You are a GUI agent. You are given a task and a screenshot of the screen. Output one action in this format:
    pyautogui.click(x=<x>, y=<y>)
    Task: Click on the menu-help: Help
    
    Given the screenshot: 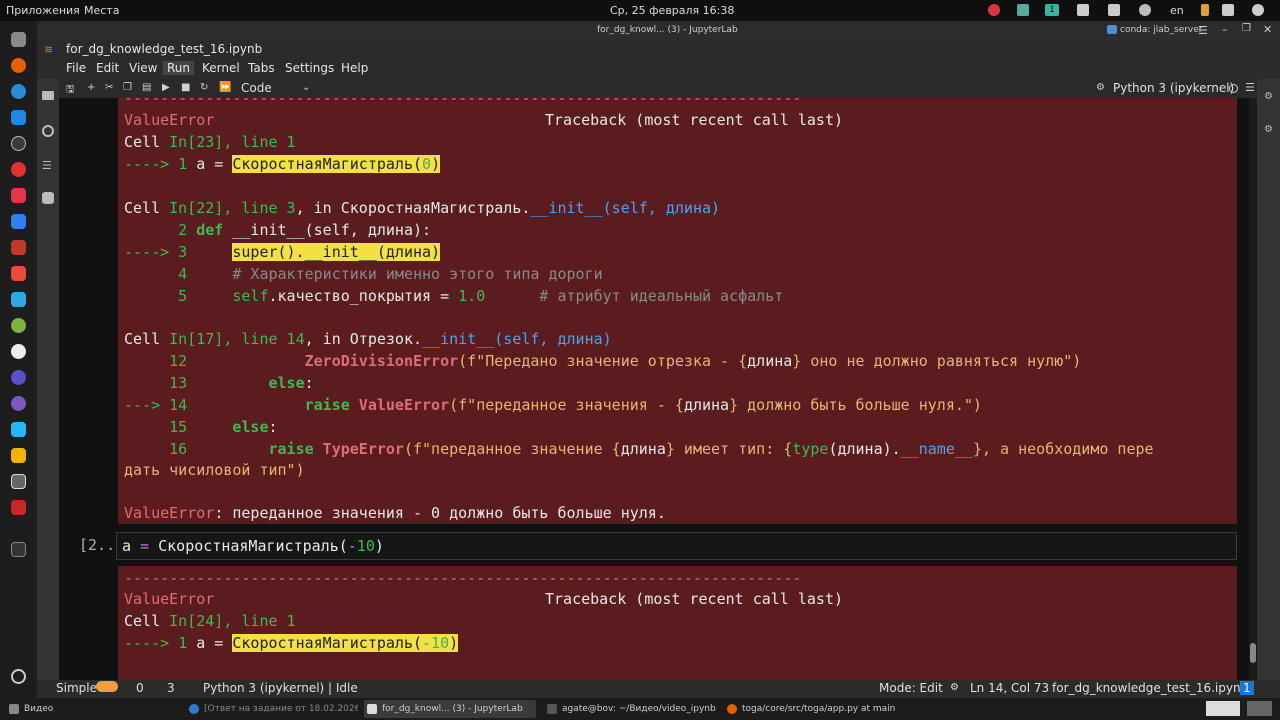 What is the action you would take?
    pyautogui.click(x=354, y=68)
    